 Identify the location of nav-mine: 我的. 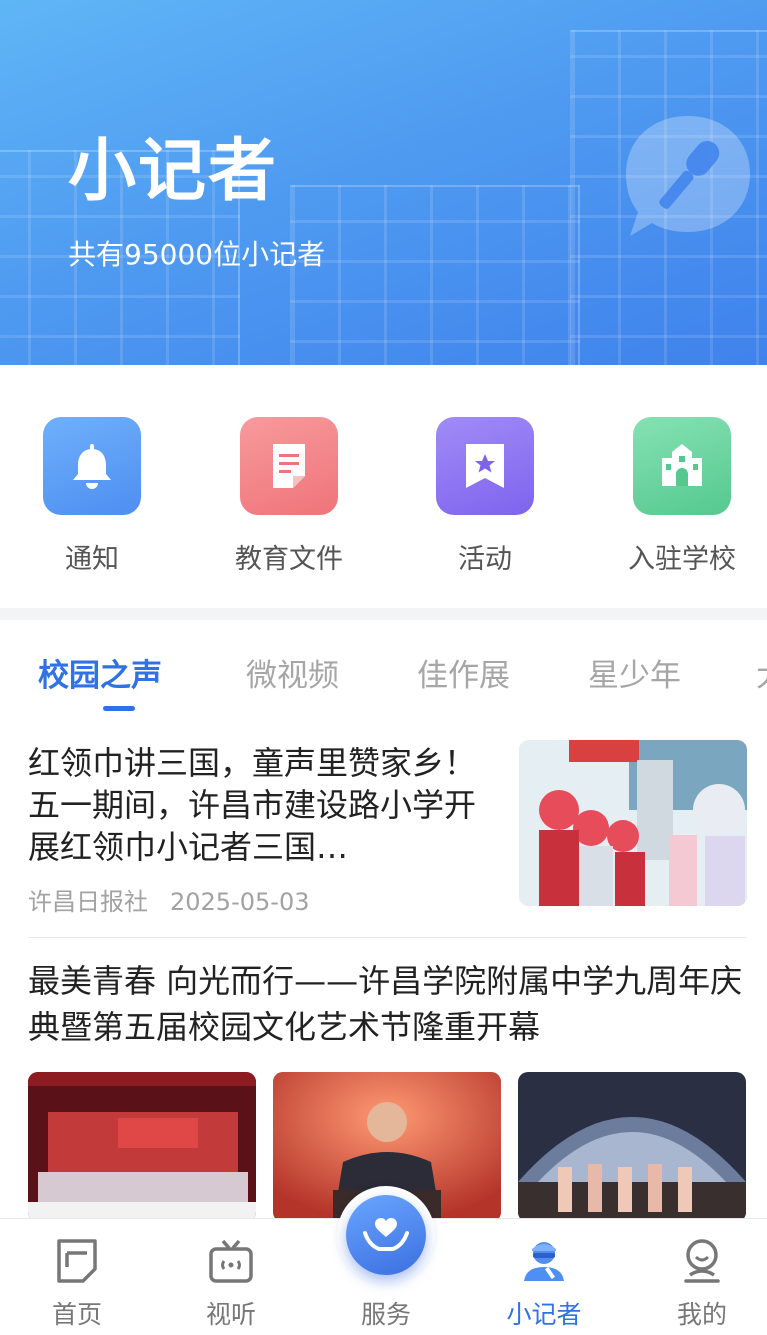
(696, 1277).